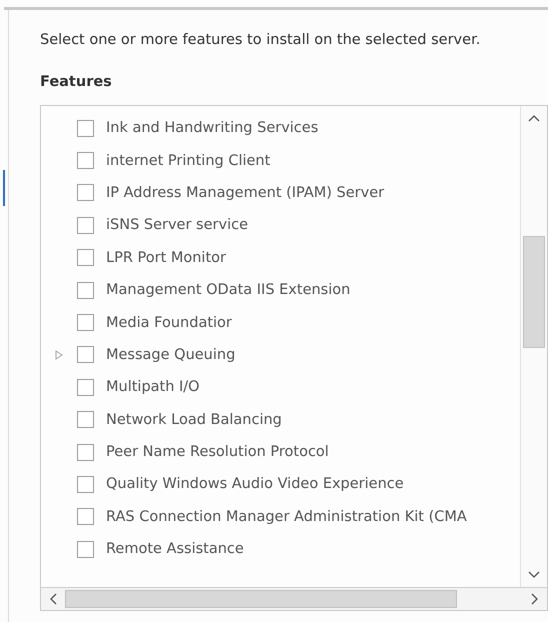 This screenshot has width=548, height=622. What do you see at coordinates (166, 258) in the screenshot?
I see `feature-label: LPR Port Monitor` at bounding box center [166, 258].